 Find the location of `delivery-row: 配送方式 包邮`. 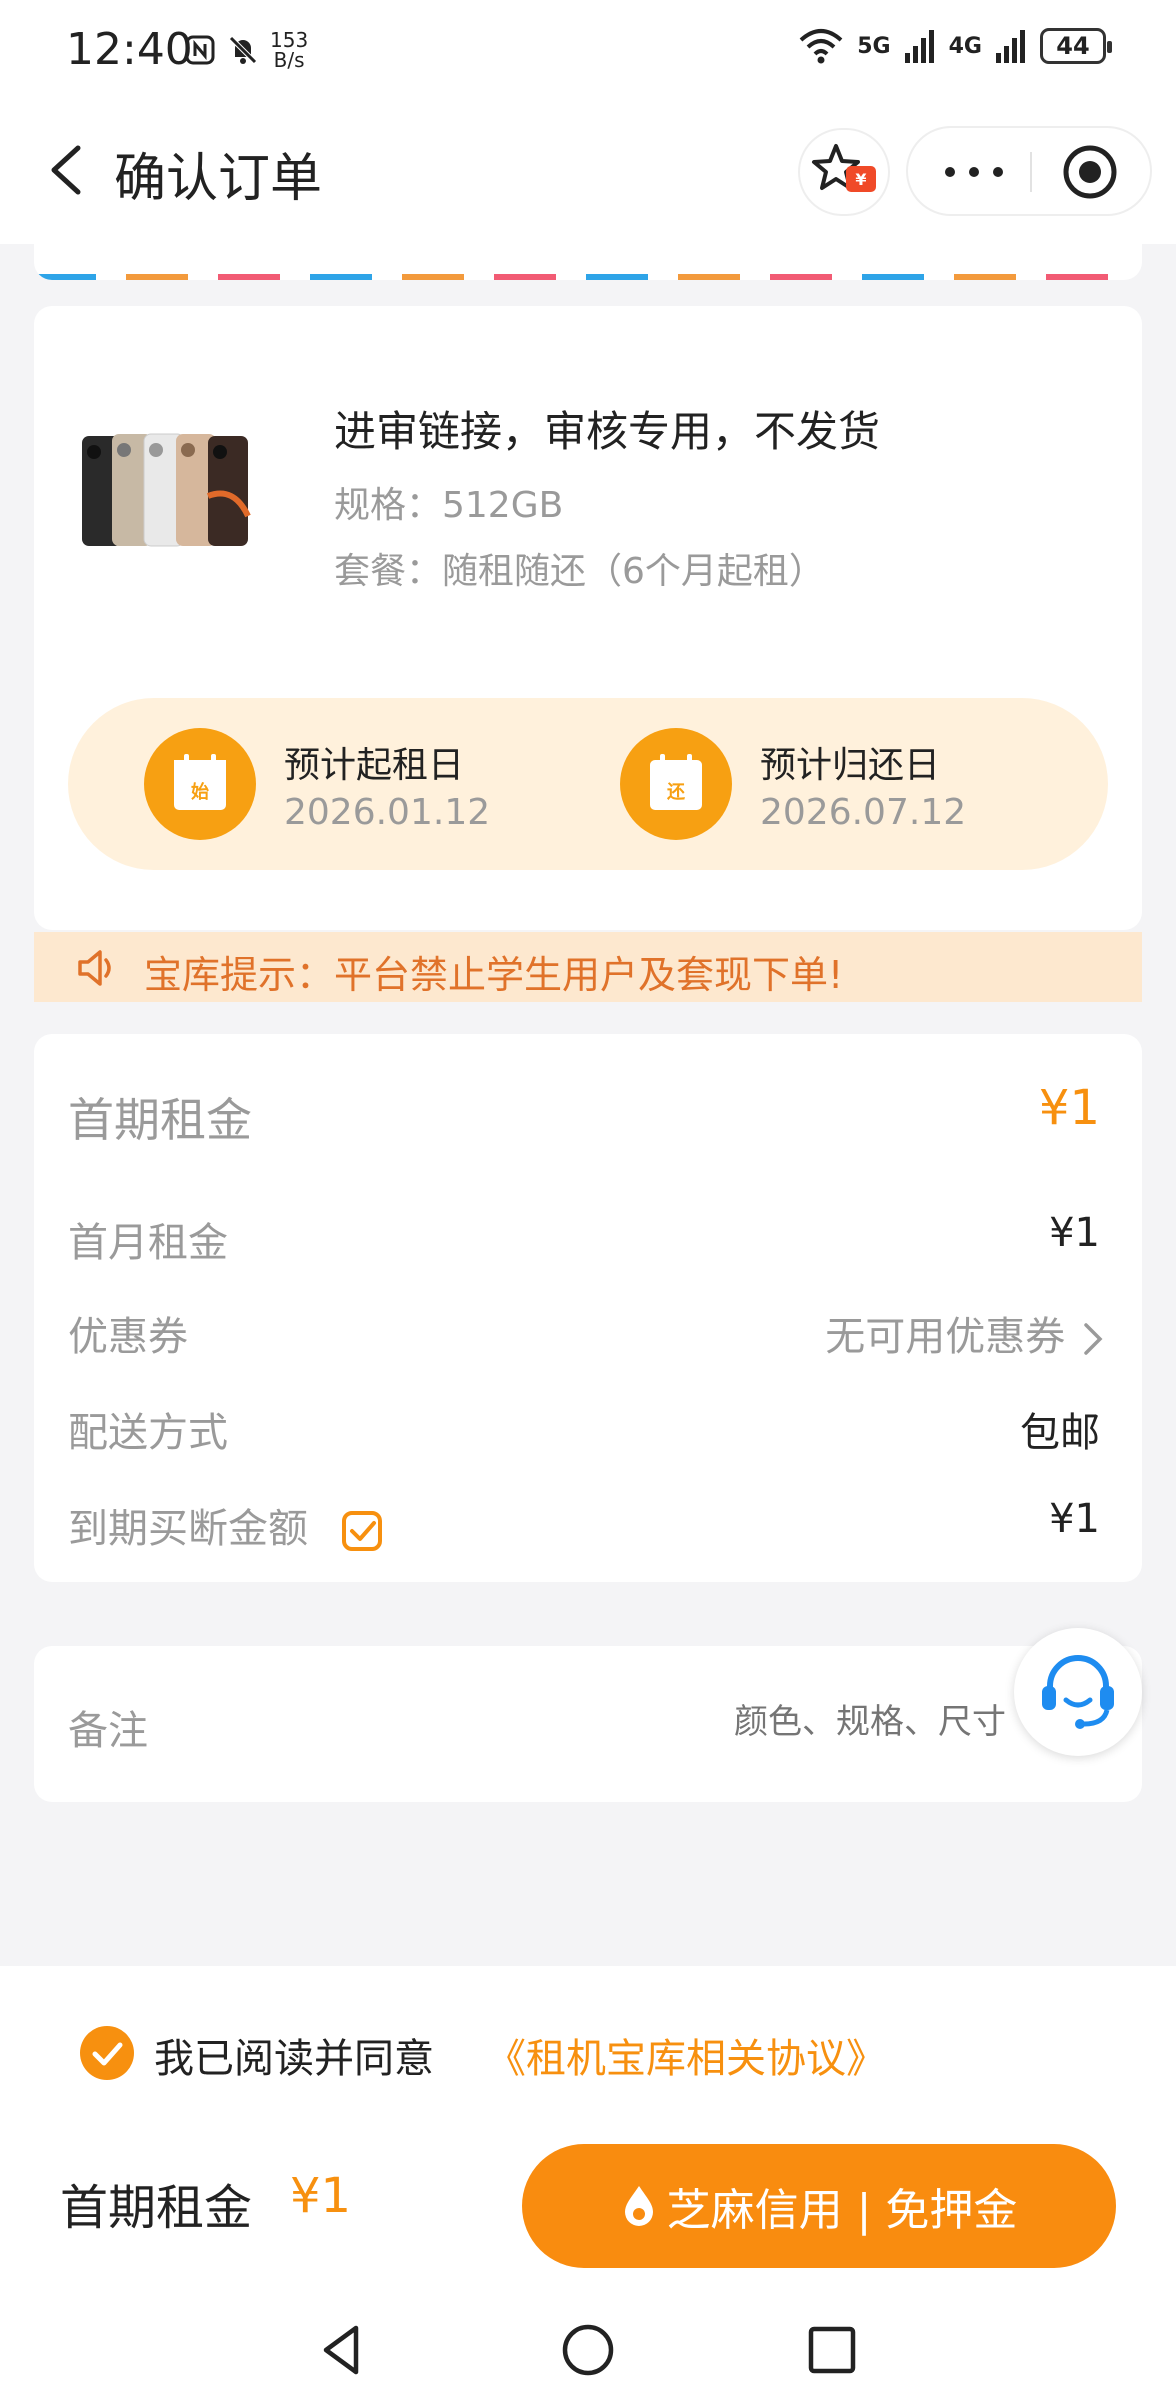

delivery-row: 配送方式 包邮 is located at coordinates (588, 1430).